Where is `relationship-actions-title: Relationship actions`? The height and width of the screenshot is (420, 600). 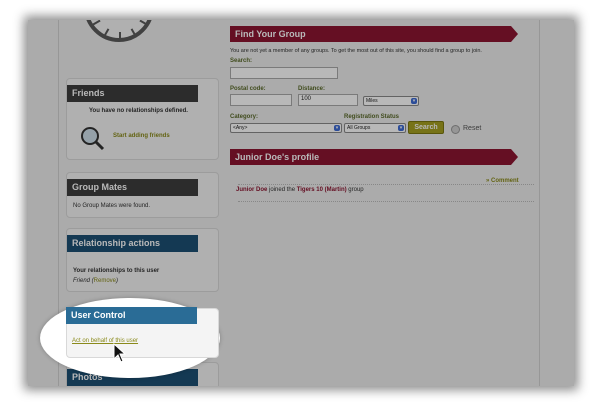
relationship-actions-title: Relationship actions is located at coordinates (132, 243).